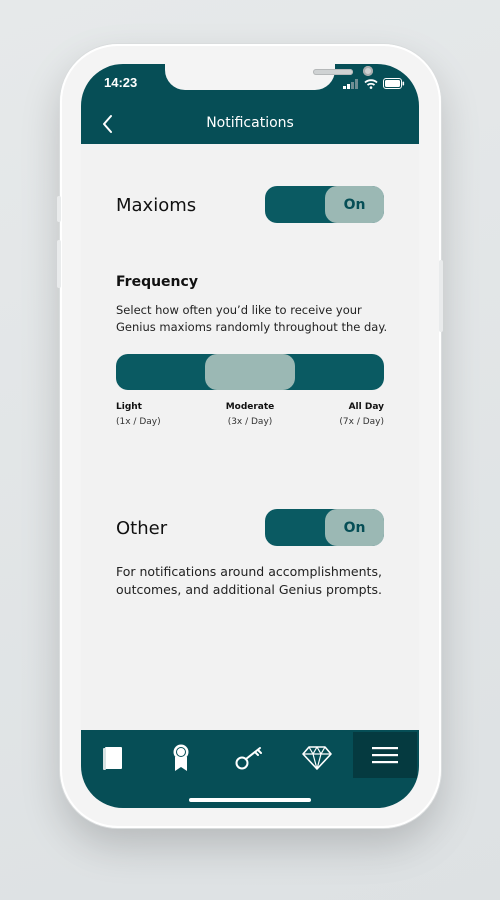  What do you see at coordinates (250, 104) in the screenshot?
I see `app-header: 14:23 Notifications` at bounding box center [250, 104].